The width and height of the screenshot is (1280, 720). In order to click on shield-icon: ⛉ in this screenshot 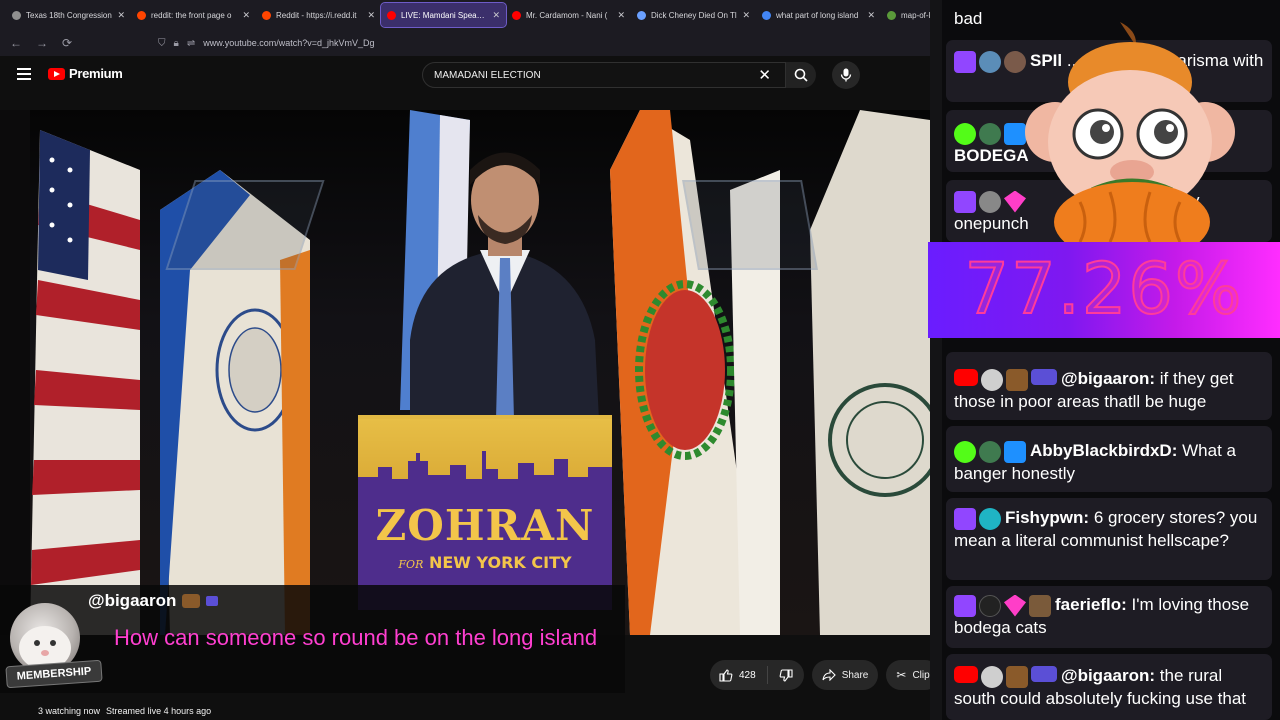, I will do `click(162, 43)`.